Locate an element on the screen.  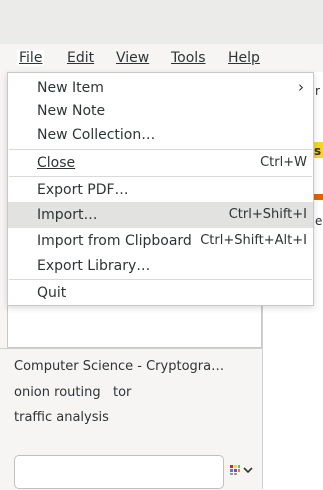
peek-text: r is located at coordinates (317, 91).